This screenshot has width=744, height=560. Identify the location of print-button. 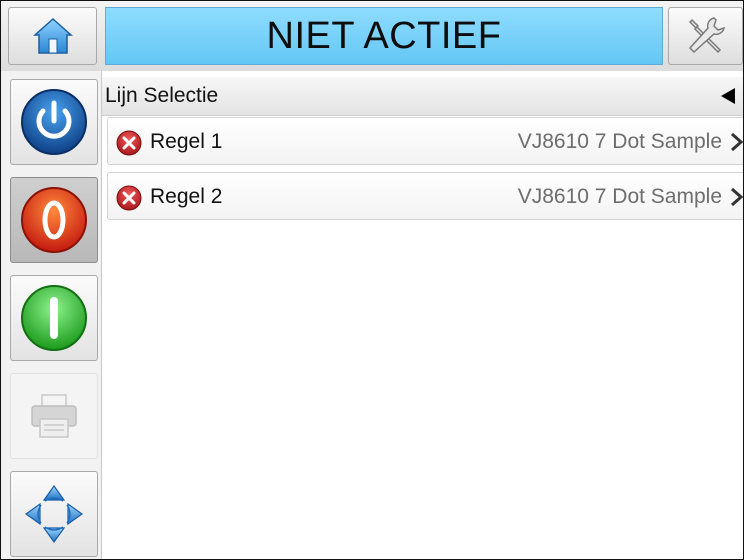
(54, 416).